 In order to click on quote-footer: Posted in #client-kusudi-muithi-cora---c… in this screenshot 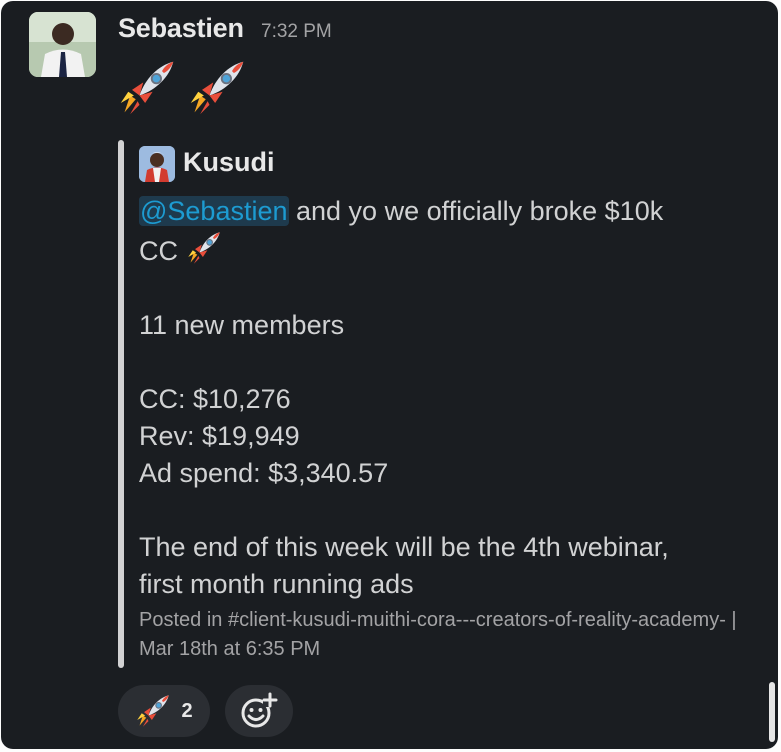, I will do `click(444, 635)`.